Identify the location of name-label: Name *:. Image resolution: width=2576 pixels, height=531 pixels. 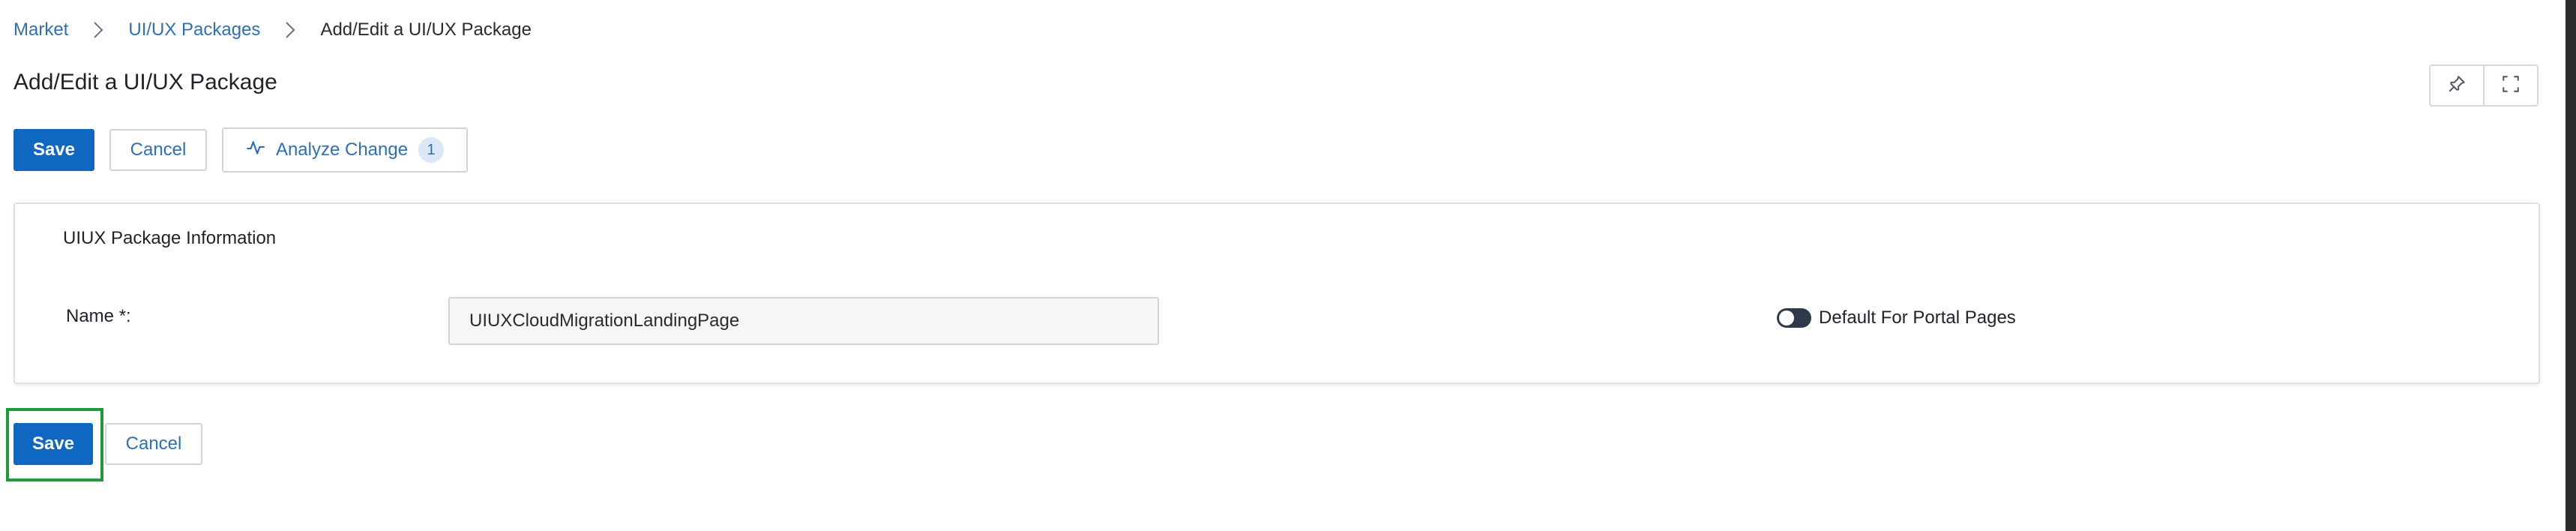
(98, 316).